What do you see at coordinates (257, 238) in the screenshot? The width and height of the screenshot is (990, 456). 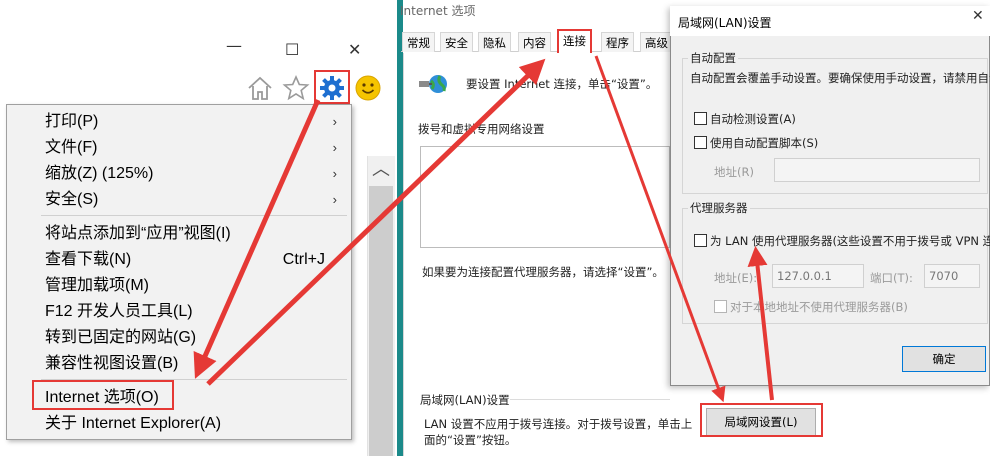 I see `arrow-gear-to-internet-options` at bounding box center [257, 238].